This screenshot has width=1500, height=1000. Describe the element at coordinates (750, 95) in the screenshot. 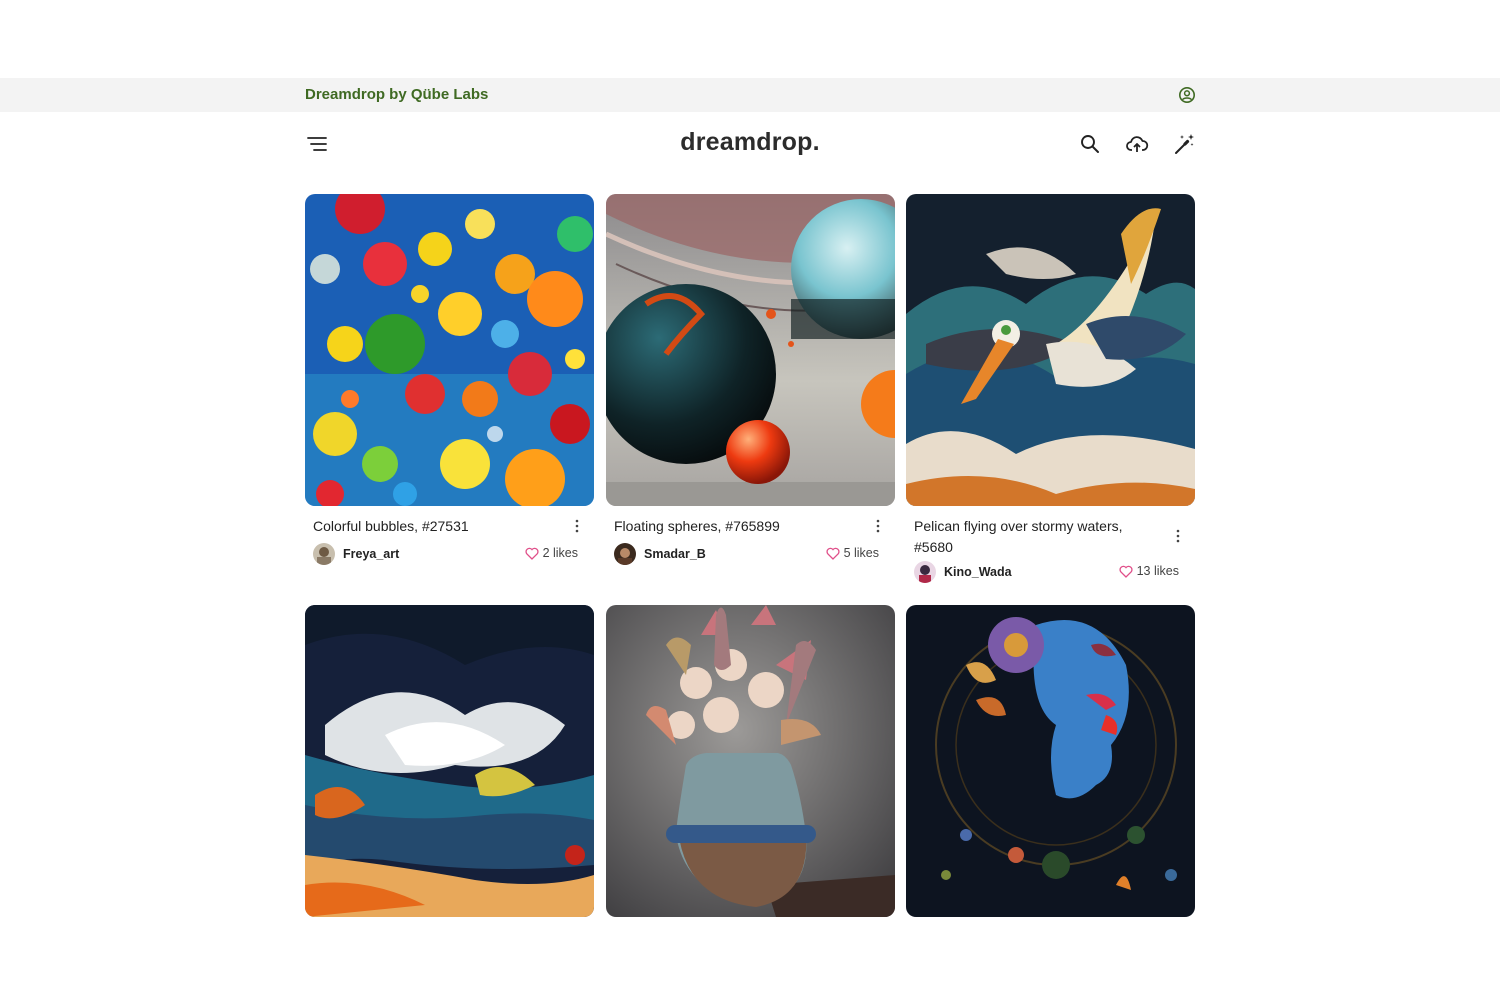

I see `top-bar: Dreamdrop by Qübe Labs` at that location.